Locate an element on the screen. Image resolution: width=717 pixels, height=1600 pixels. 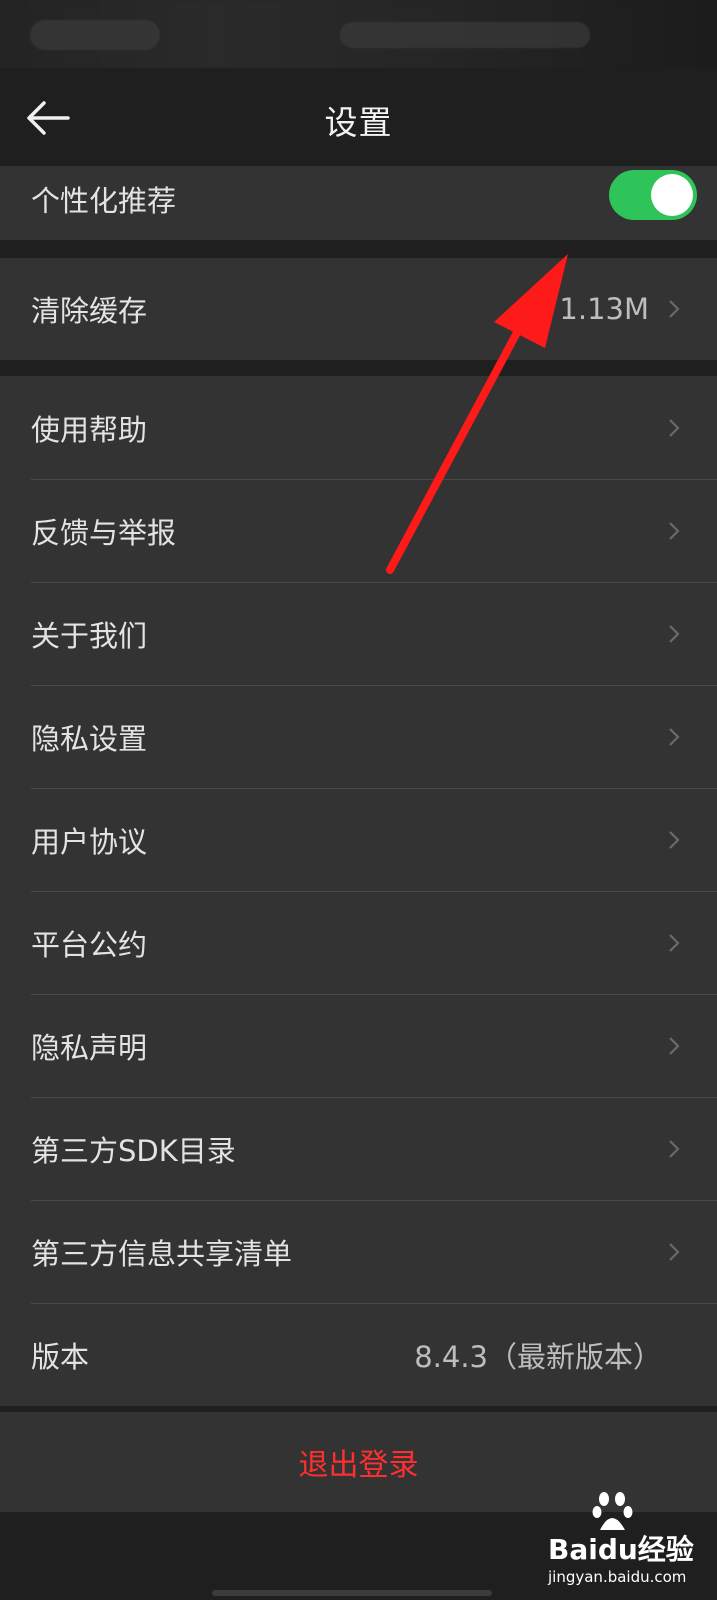
logout-button: 退出登录 is located at coordinates (358, 1462).